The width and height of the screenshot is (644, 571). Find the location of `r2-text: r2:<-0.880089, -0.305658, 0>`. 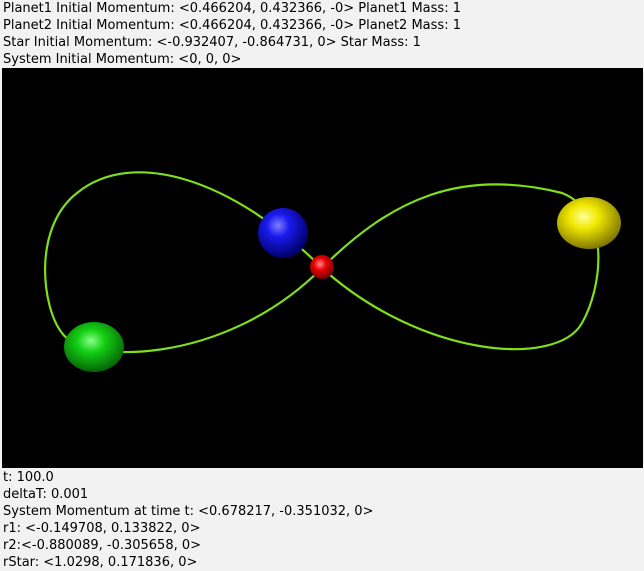

r2-text: r2:<-0.880089, -0.305658, 0> is located at coordinates (102, 545).